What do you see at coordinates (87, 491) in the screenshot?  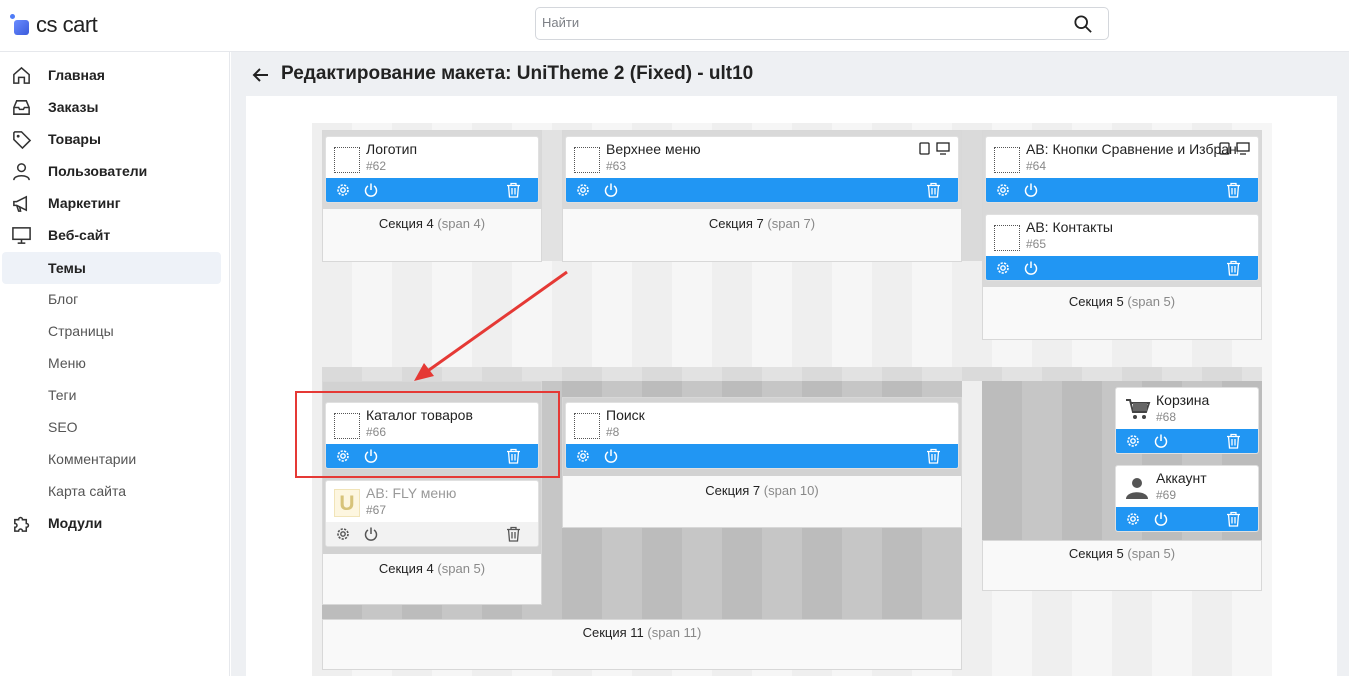 I see `sidebar-item-label: Карта сайта` at bounding box center [87, 491].